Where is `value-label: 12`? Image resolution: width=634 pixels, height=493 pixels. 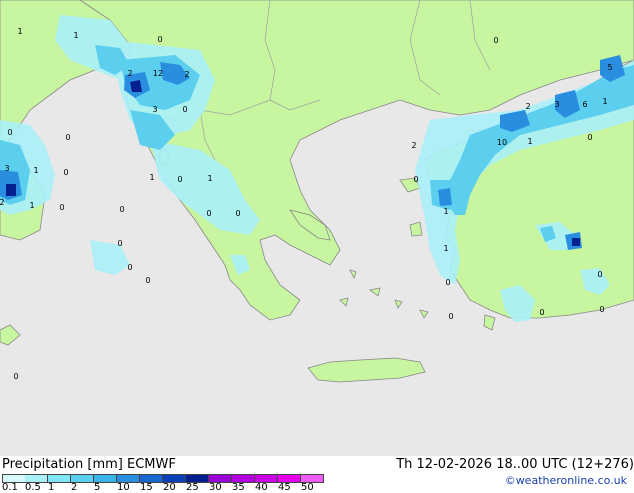 value-label: 12 is located at coordinates (158, 73).